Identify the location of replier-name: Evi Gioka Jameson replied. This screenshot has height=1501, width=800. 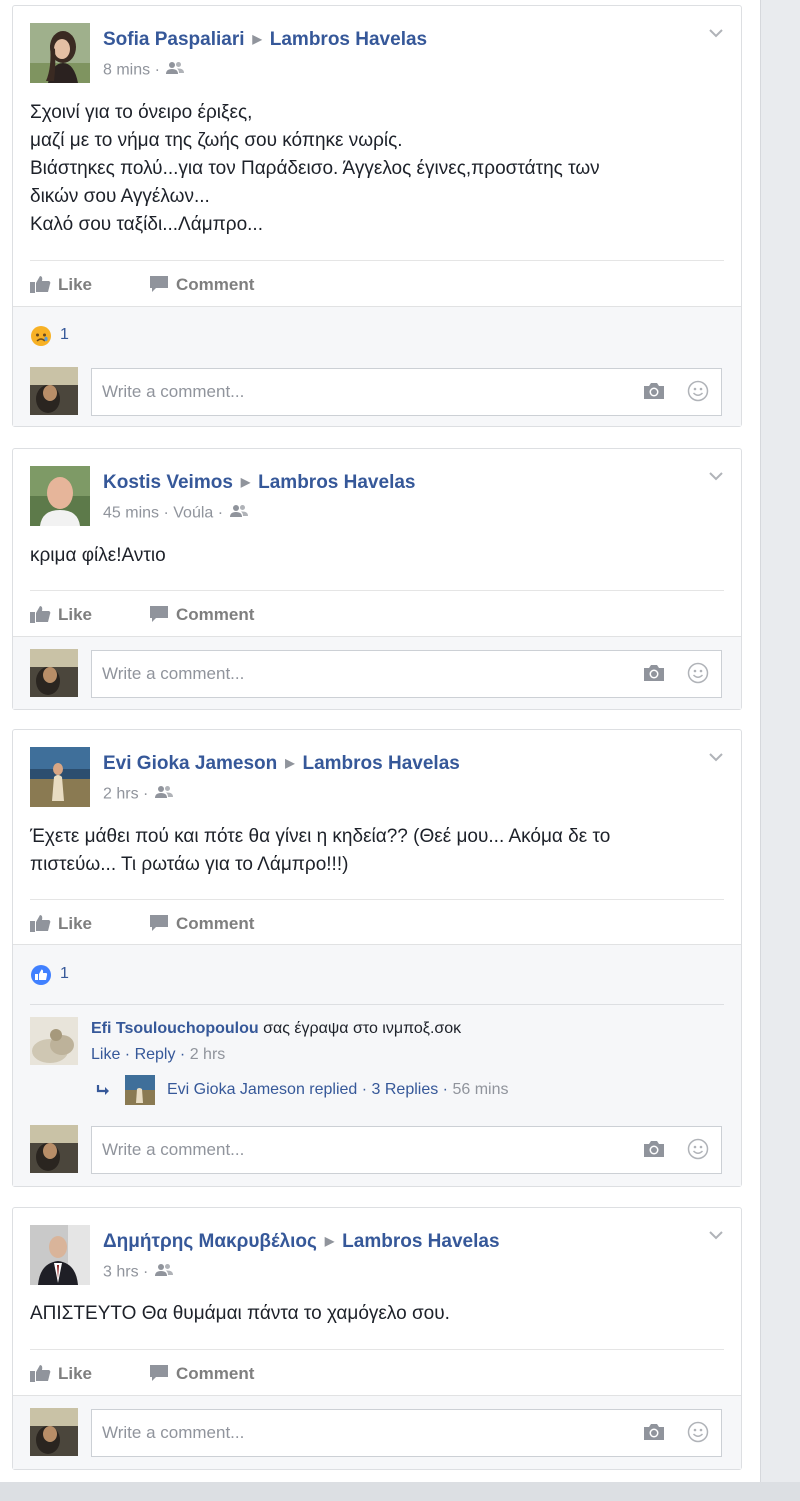
(262, 1089).